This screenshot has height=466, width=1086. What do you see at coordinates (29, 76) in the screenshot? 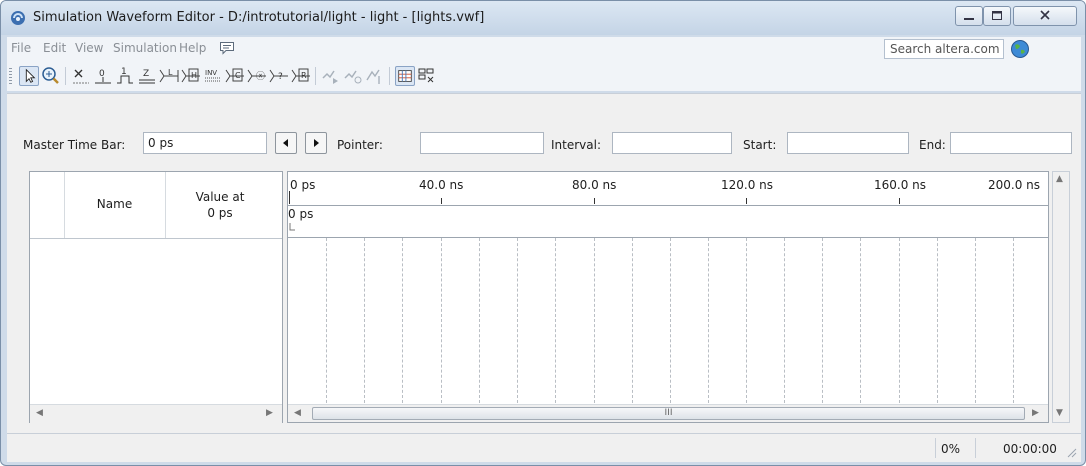
I see `selection-tool-icon` at bounding box center [29, 76].